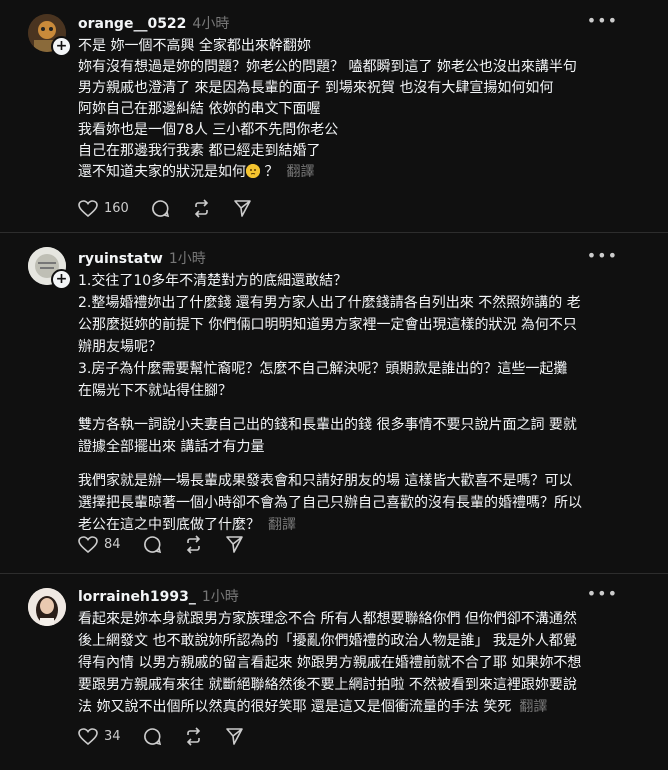 This screenshot has width=668, height=770. Describe the element at coordinates (327, 619) in the screenshot. I see `post-line: 看起來是妳本身就跟男方家族理念不合 所有人都想要聯絡你們 但你們卻不溝通然` at that location.